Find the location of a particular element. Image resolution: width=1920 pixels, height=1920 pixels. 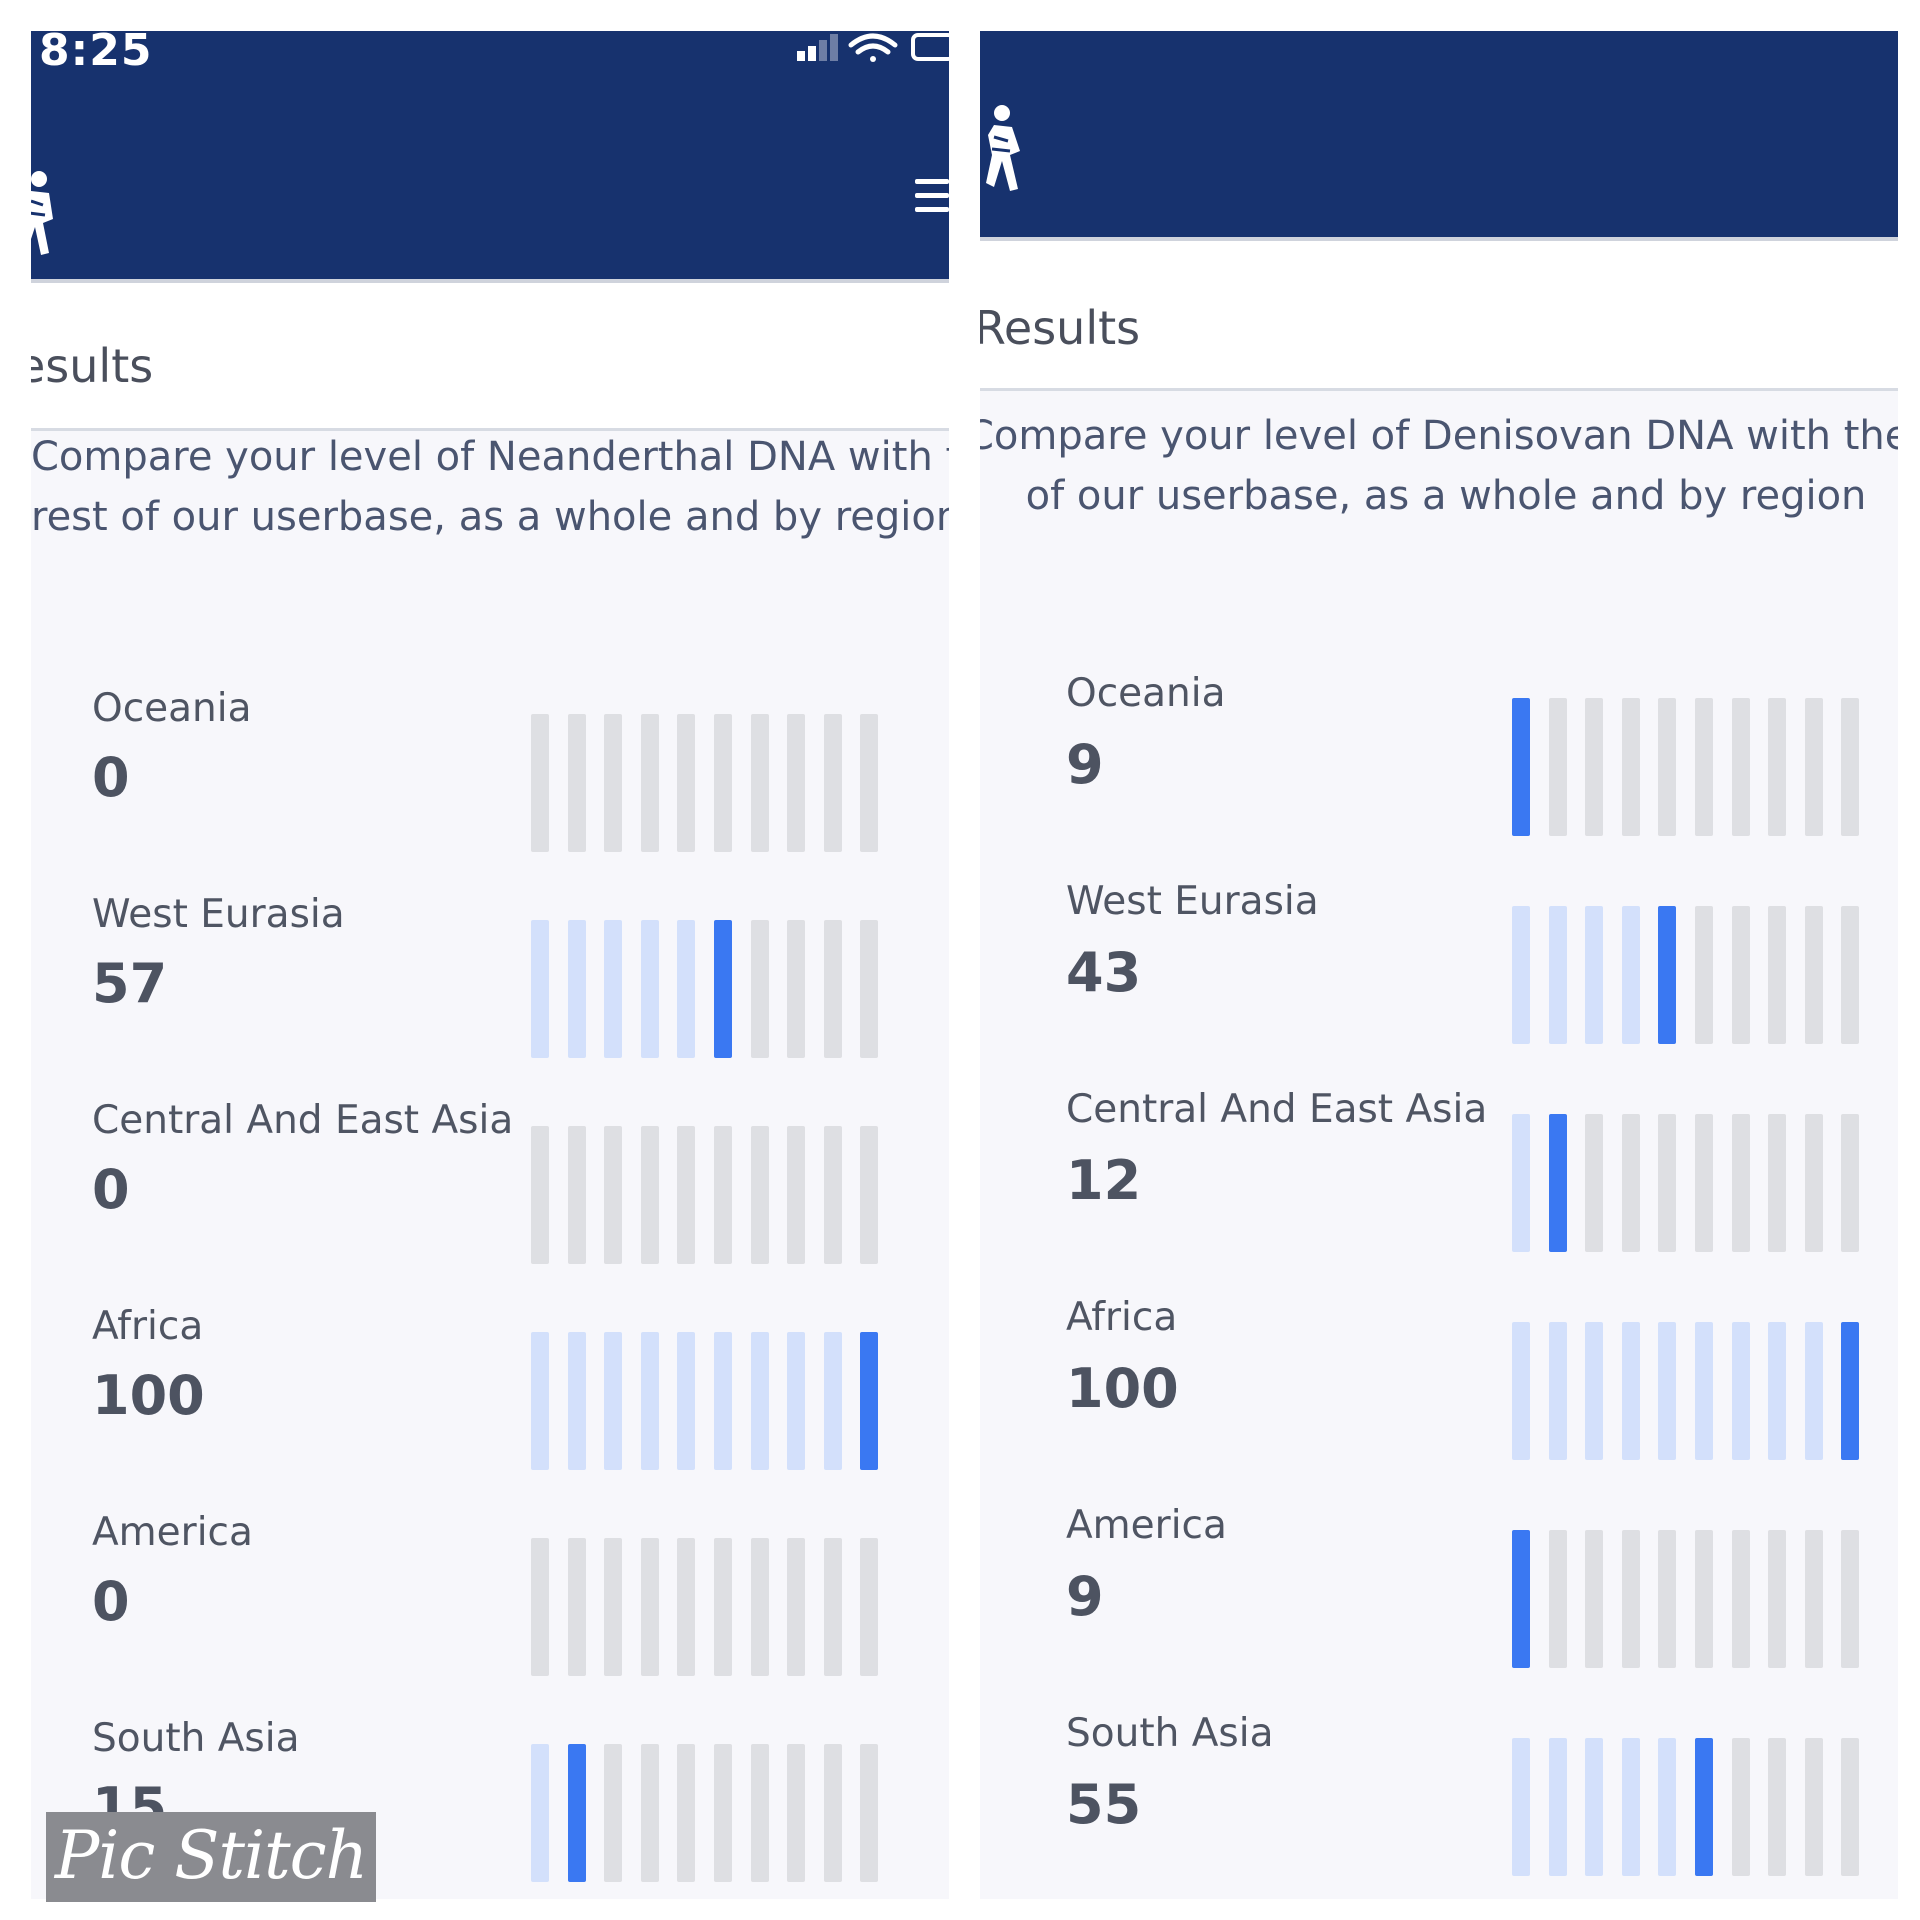

region-name: West Eurasia is located at coordinates (218, 914).